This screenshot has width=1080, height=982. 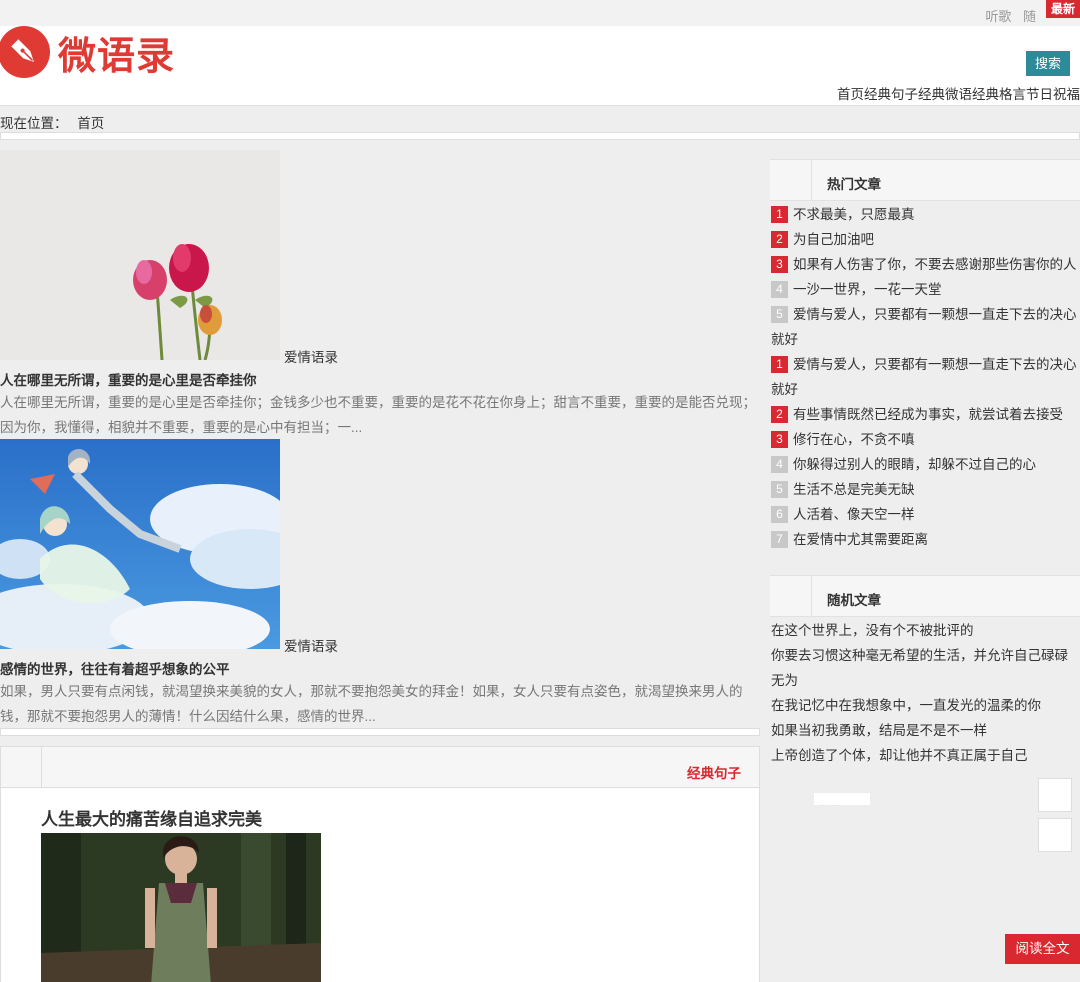 I want to click on rank-number-badge: 7, so click(x=779, y=539).